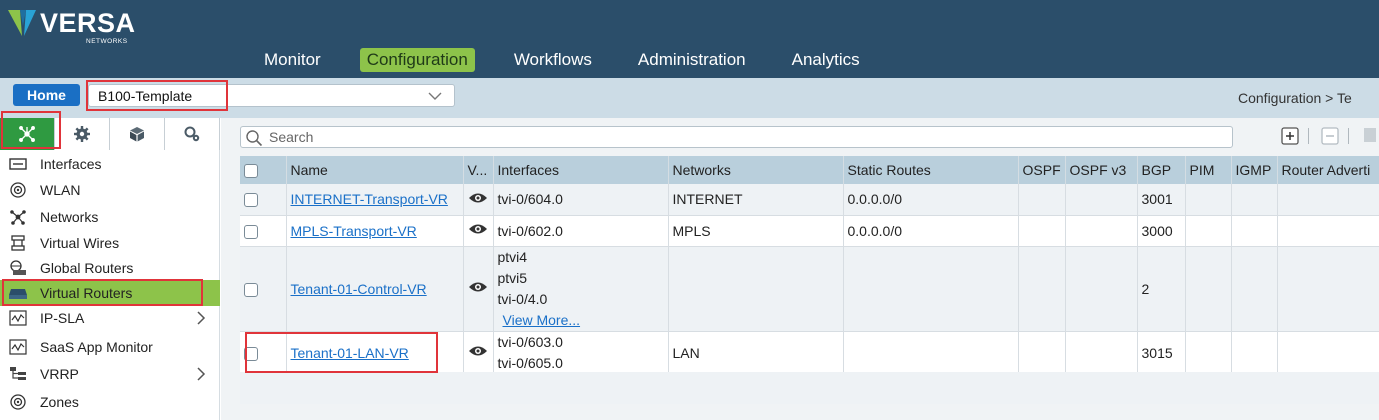  What do you see at coordinates (1295, 98) in the screenshot?
I see `breadcrumb: Configuration > Te` at bounding box center [1295, 98].